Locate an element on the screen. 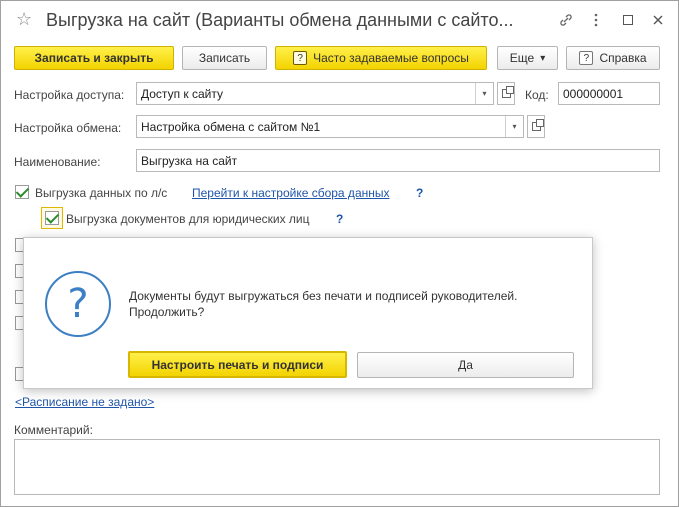  comment-textarea is located at coordinates (337, 467).